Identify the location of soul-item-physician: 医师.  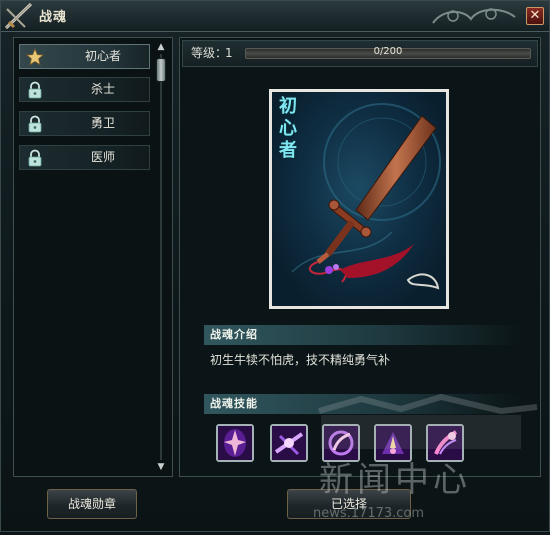
(84, 157).